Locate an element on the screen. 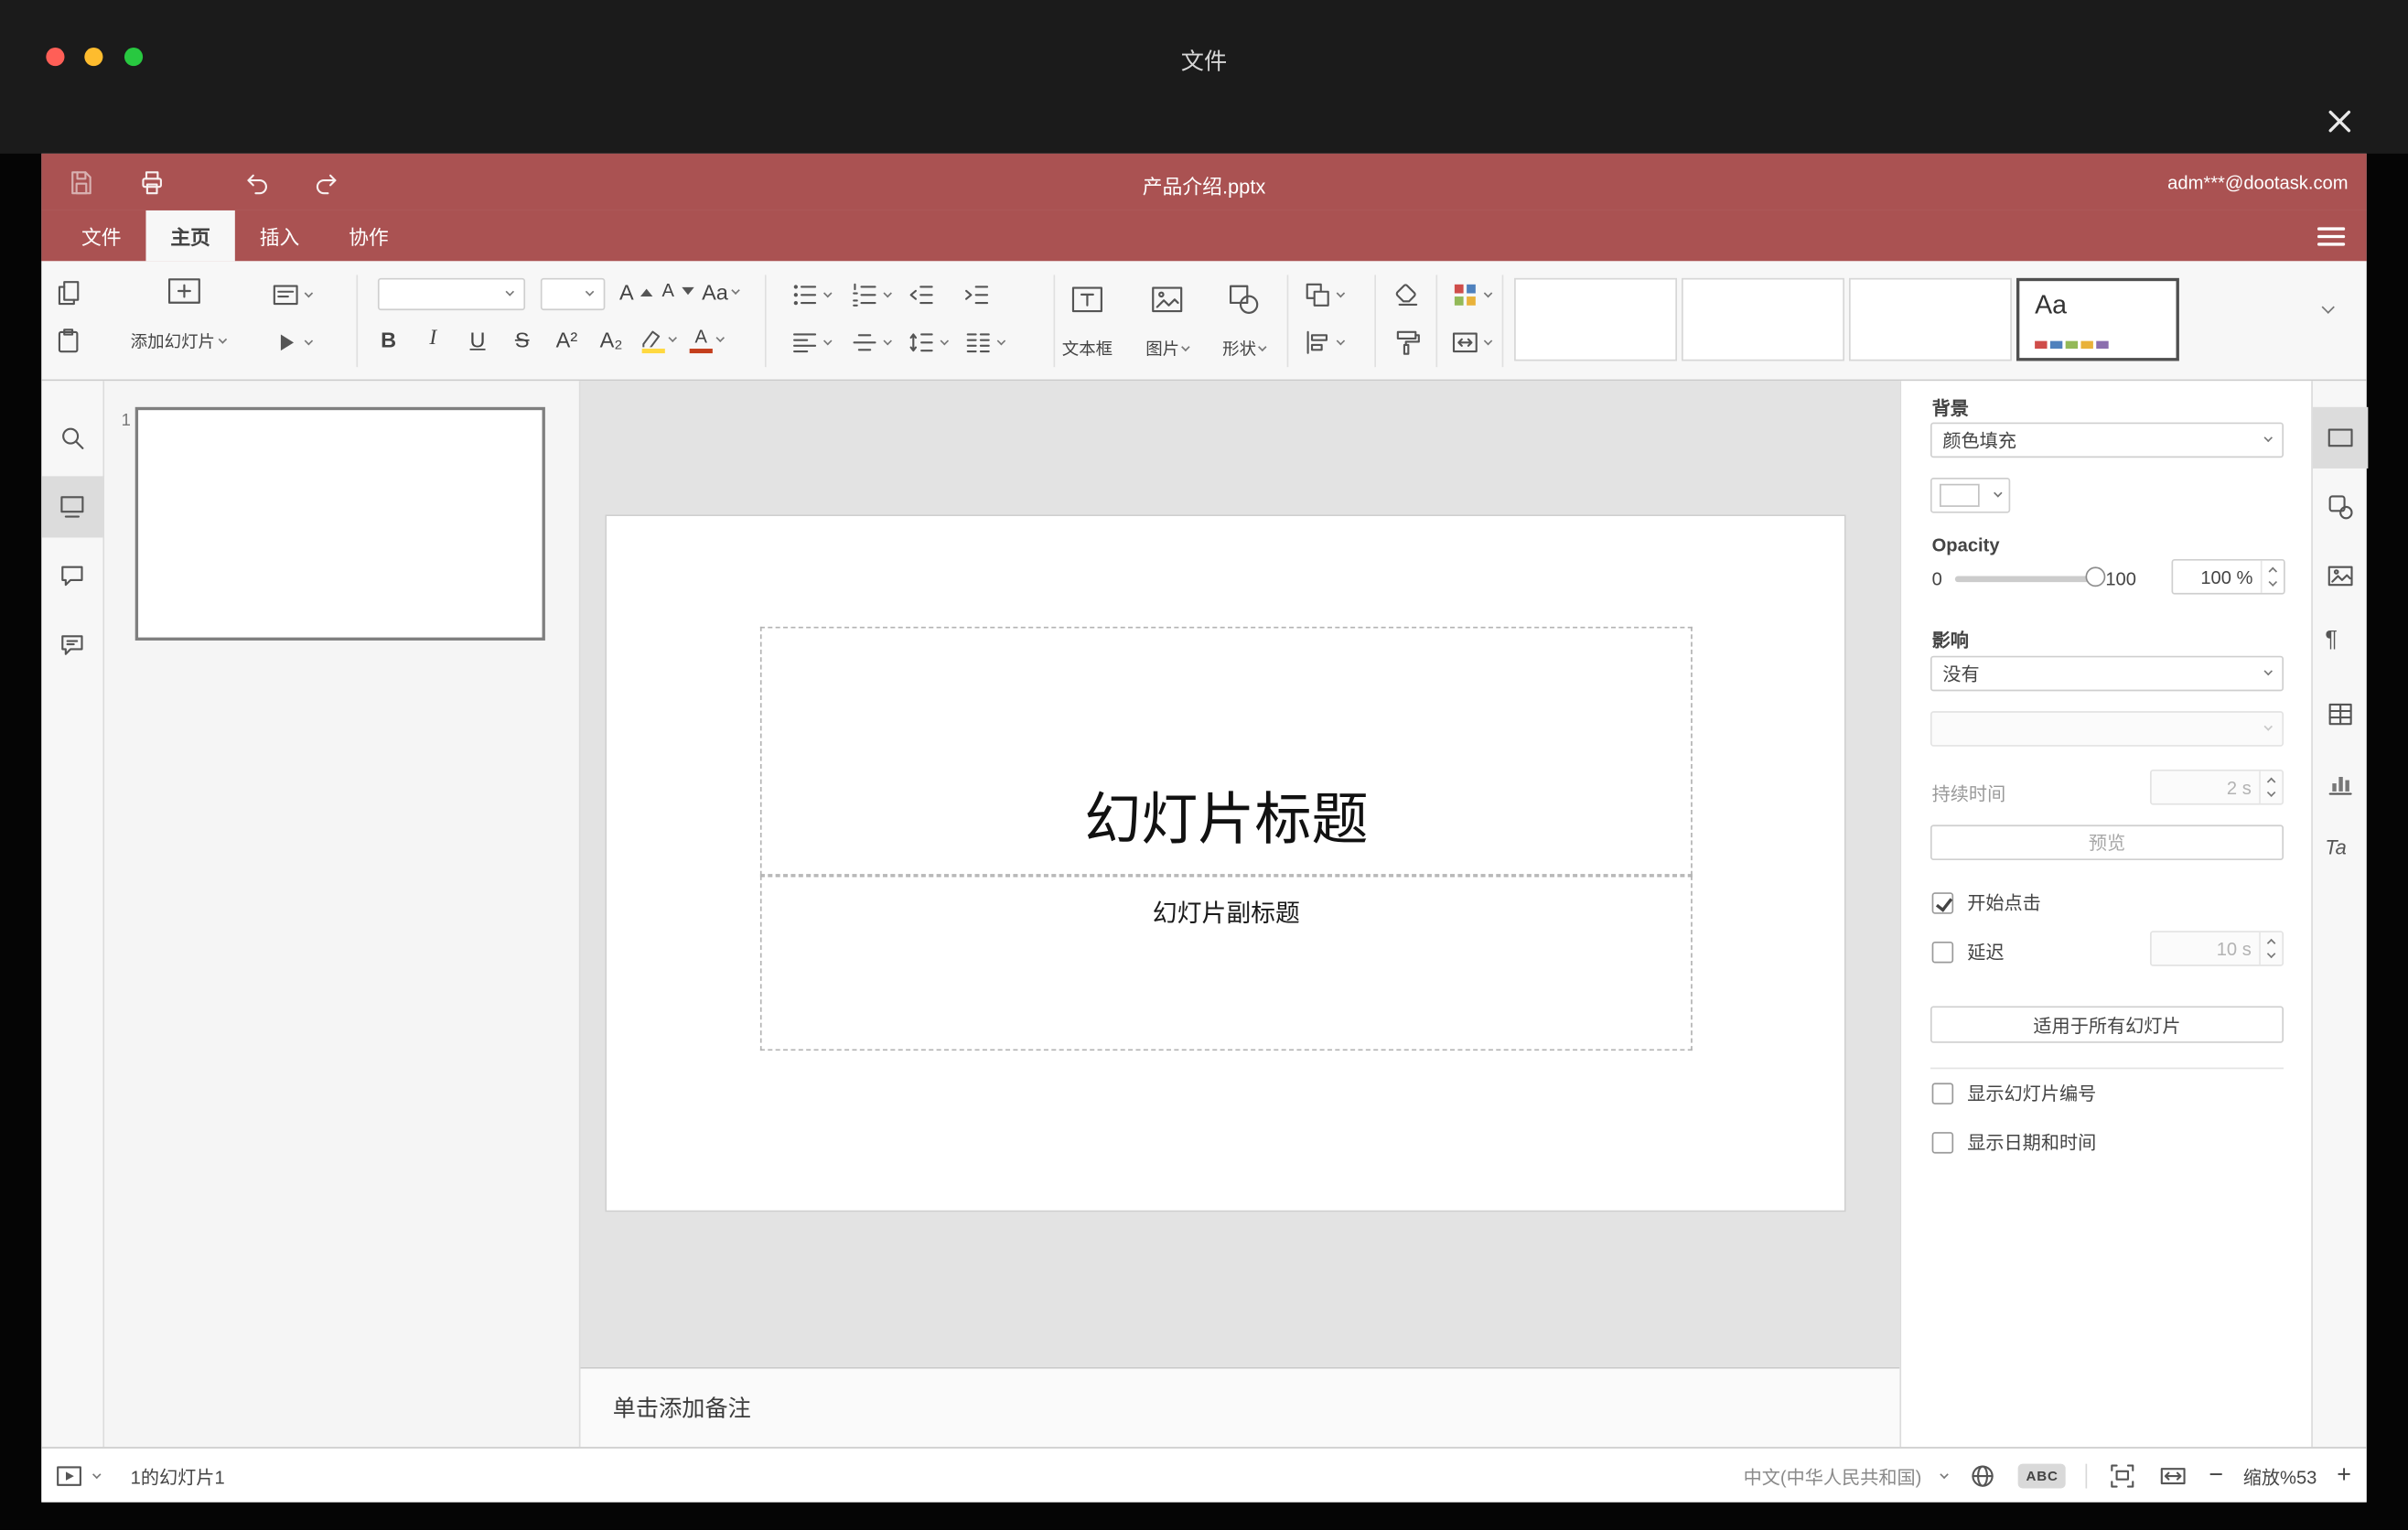 The width and height of the screenshot is (2408, 1530). hamburger-menu-icon is located at coordinates (2331, 236).